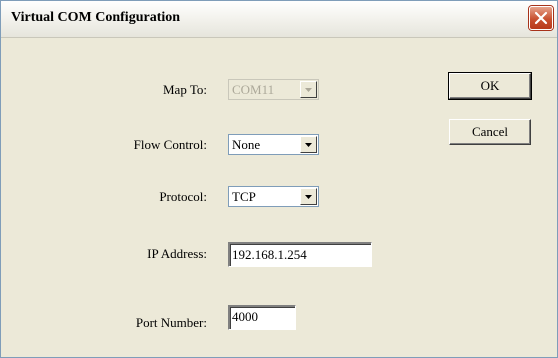 The height and width of the screenshot is (358, 558). Describe the element at coordinates (490, 86) in the screenshot. I see `ok-button: OK` at that location.